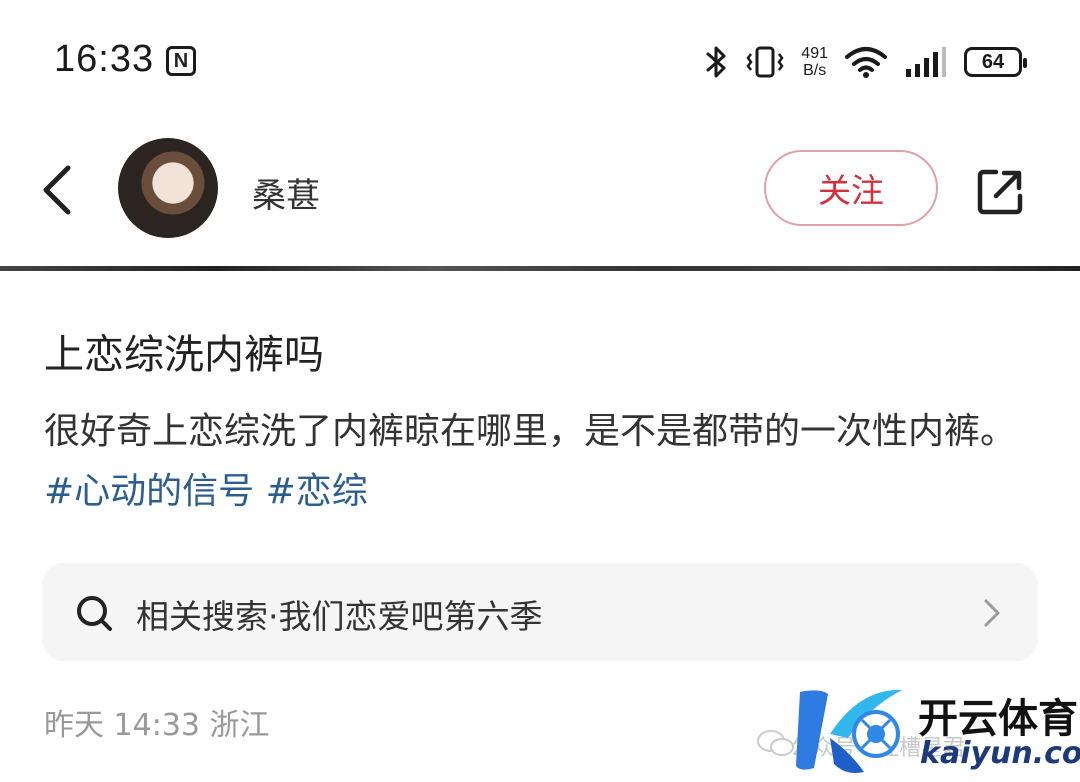 The height and width of the screenshot is (782, 1080). Describe the element at coordinates (765, 62) in the screenshot. I see `vibrate-icon` at that location.